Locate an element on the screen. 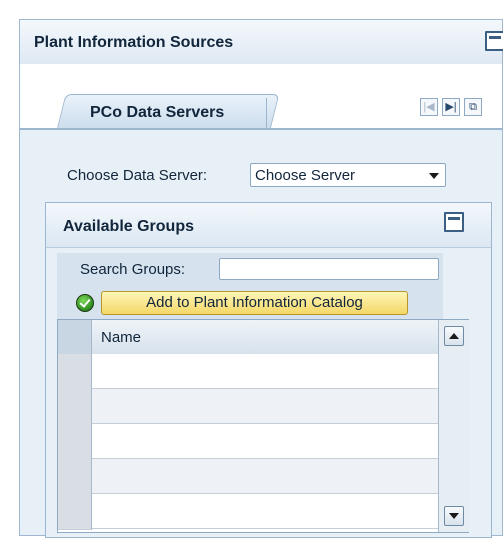 This screenshot has width=503, height=538. checkmark-icon is located at coordinates (85, 303).